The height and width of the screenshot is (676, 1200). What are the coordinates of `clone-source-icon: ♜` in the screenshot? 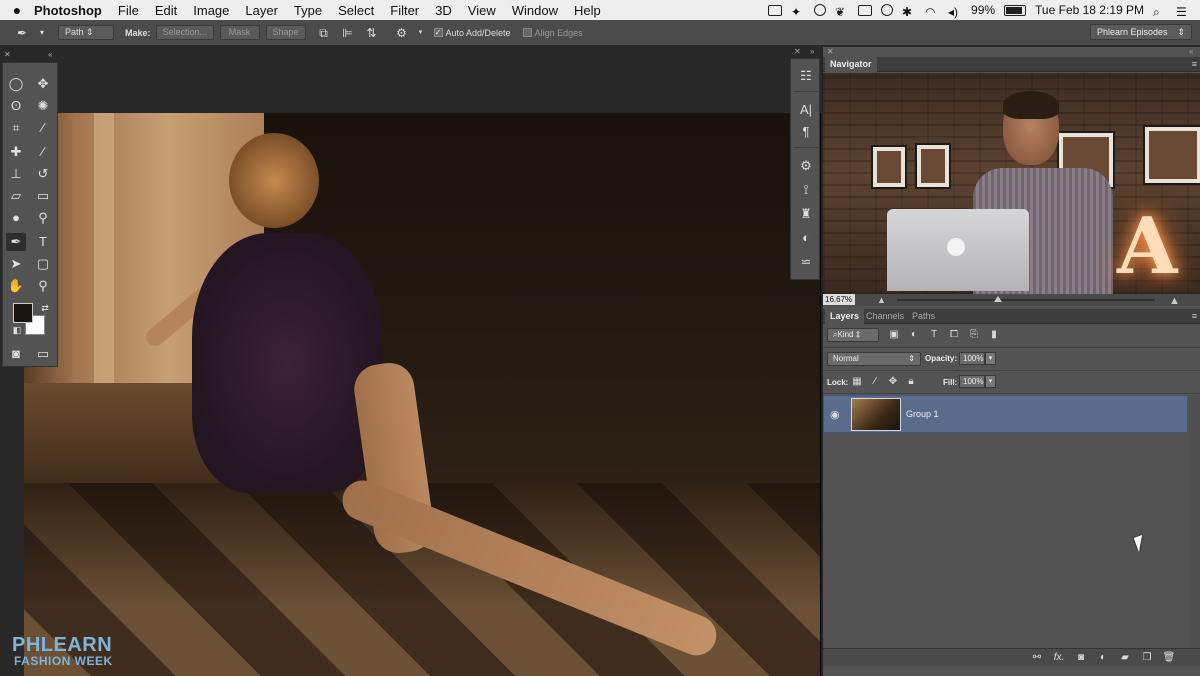 It's located at (806, 214).